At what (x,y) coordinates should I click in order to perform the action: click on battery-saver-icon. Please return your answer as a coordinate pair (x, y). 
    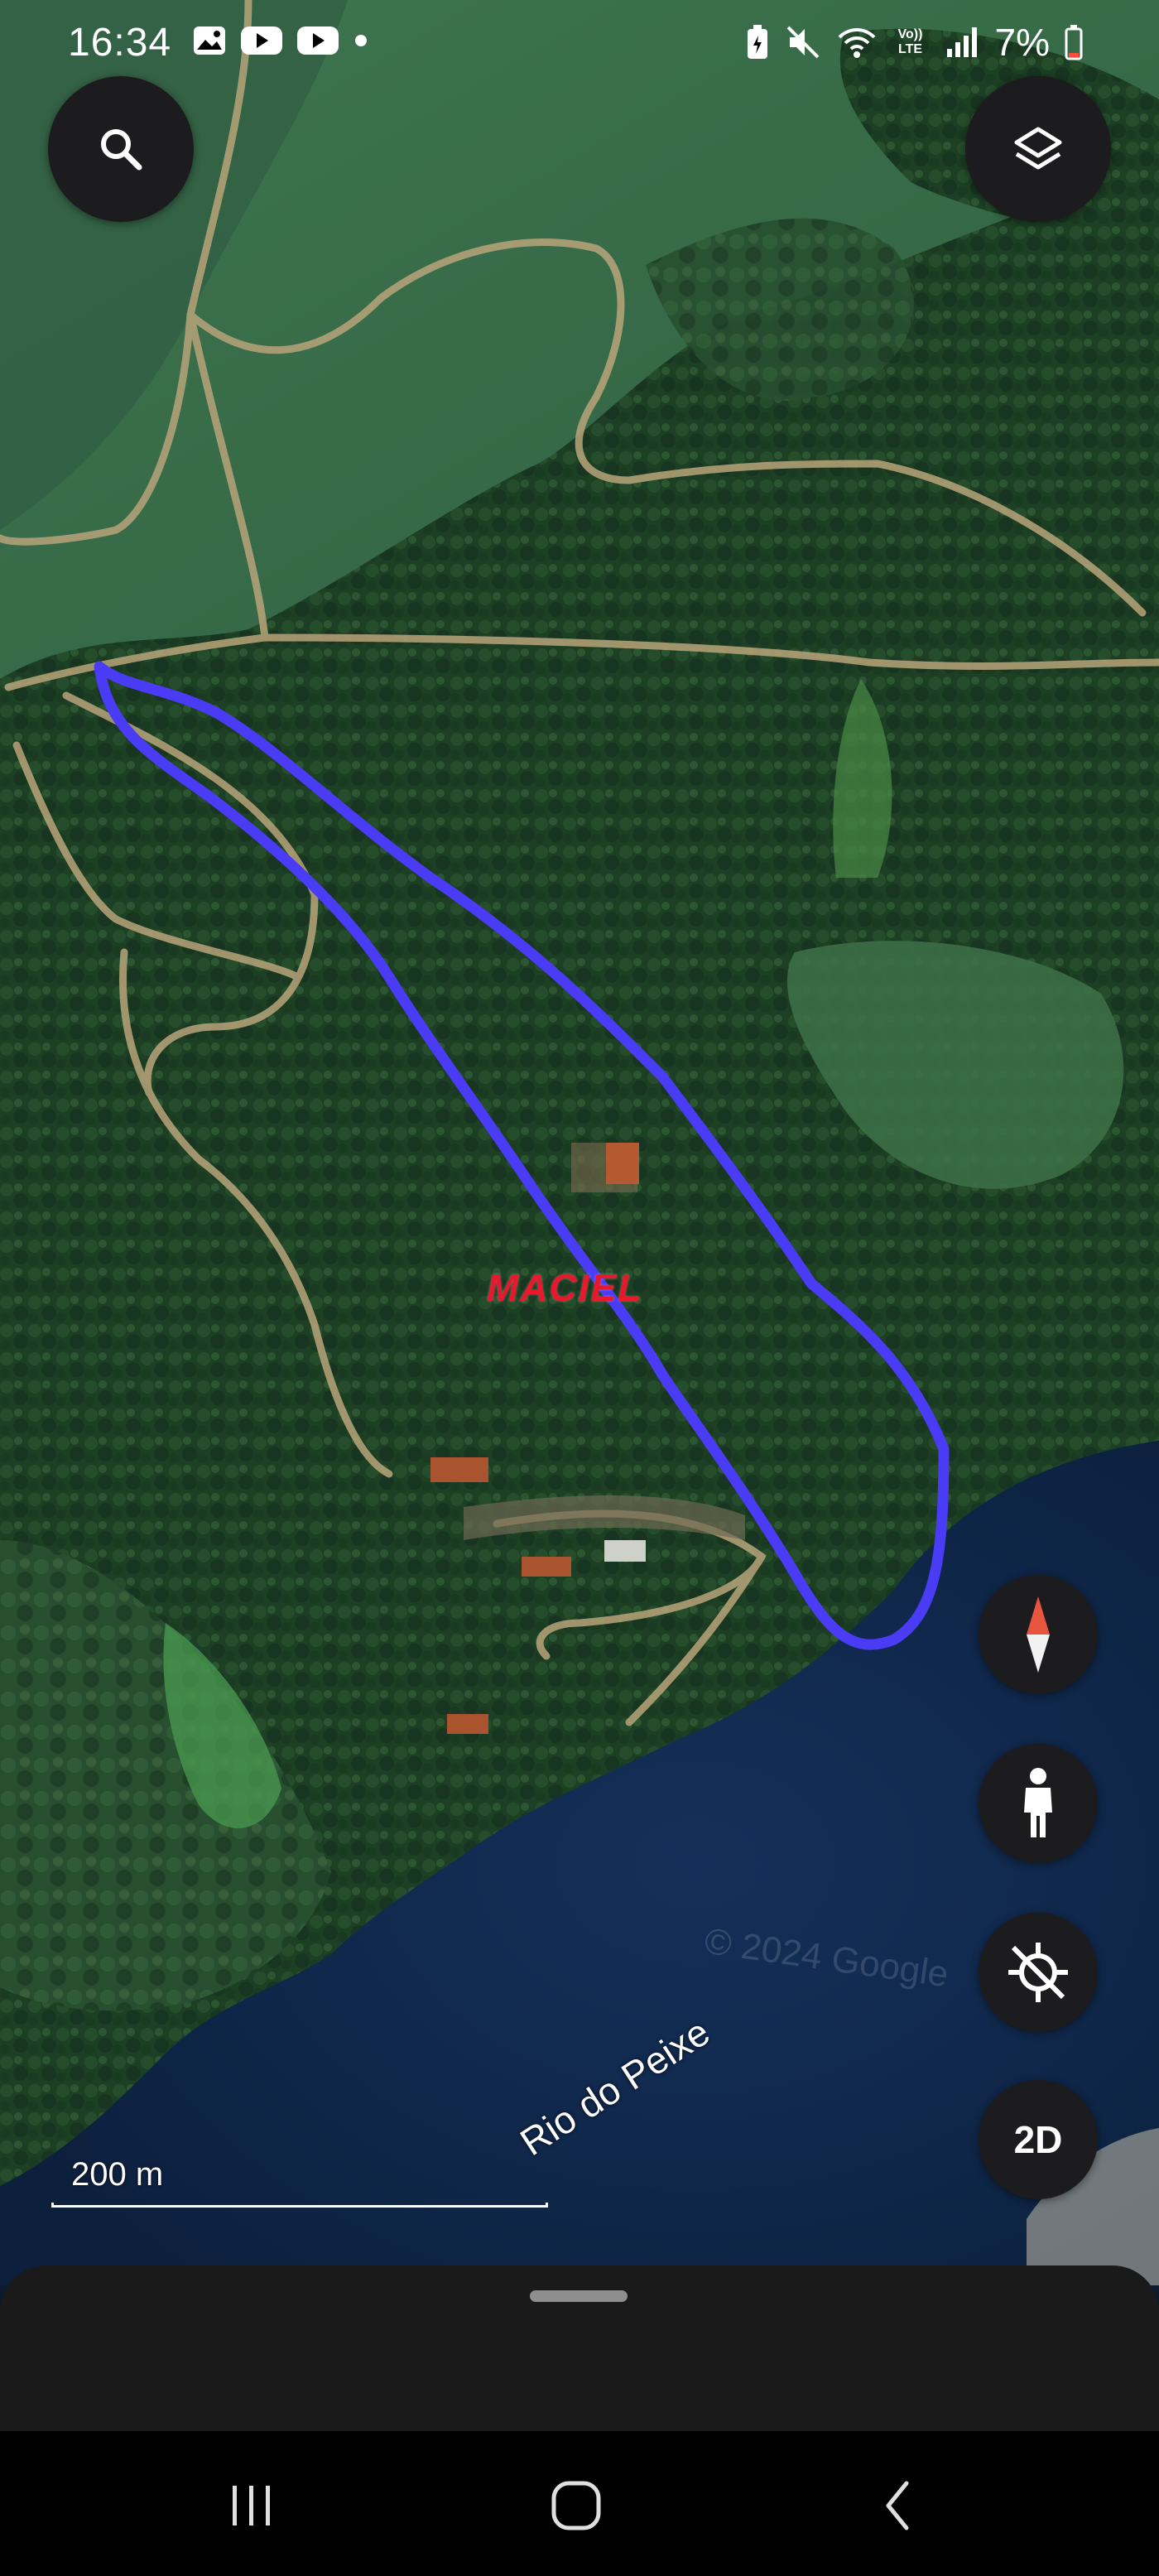
    Looking at the image, I should click on (757, 42).